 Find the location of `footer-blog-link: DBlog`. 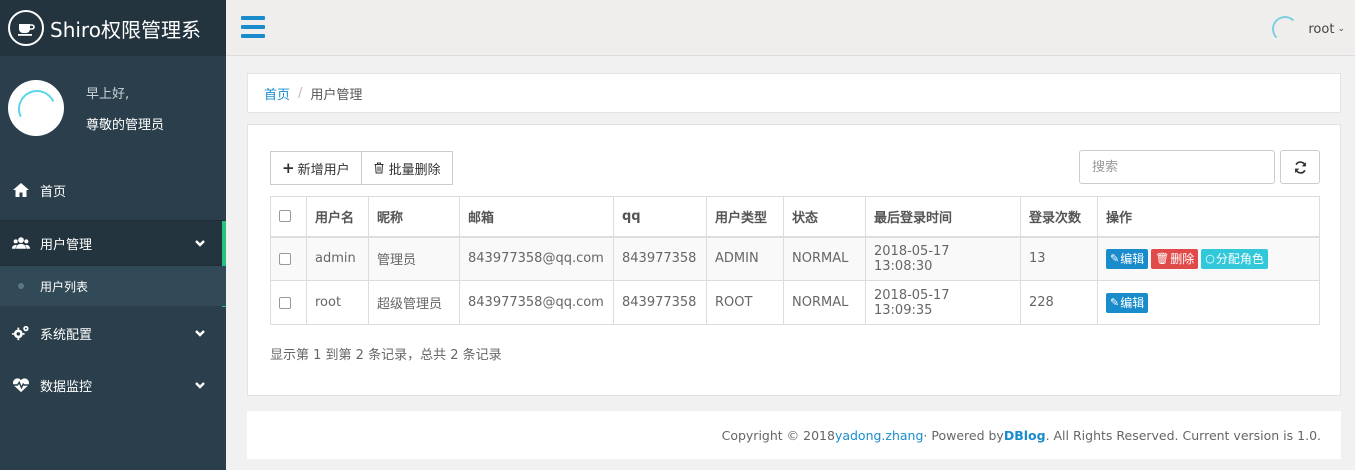

footer-blog-link: DBlog is located at coordinates (1025, 435).